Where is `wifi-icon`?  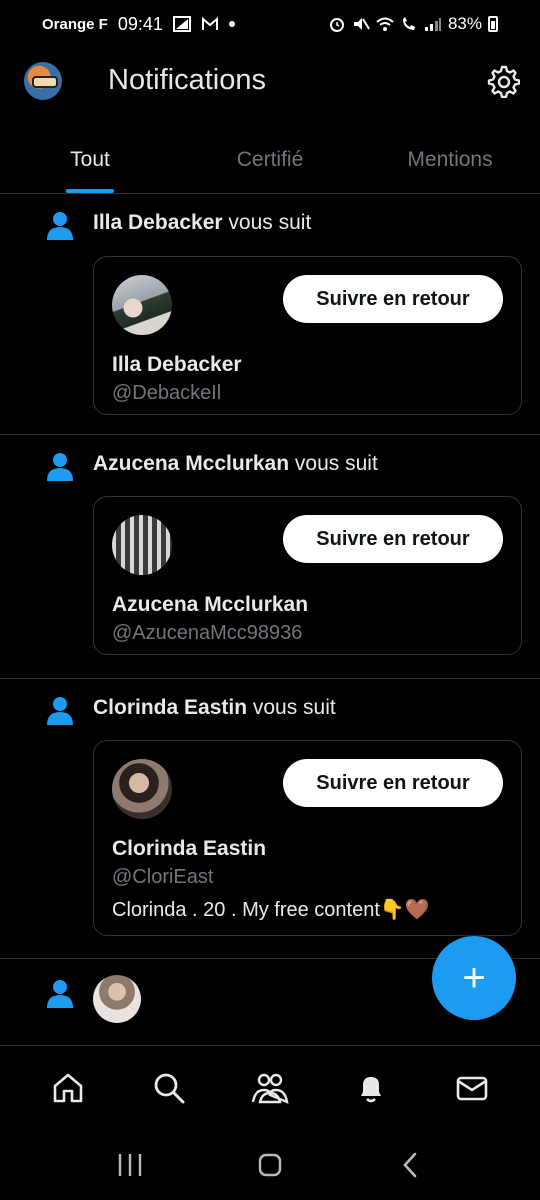 wifi-icon is located at coordinates (385, 24).